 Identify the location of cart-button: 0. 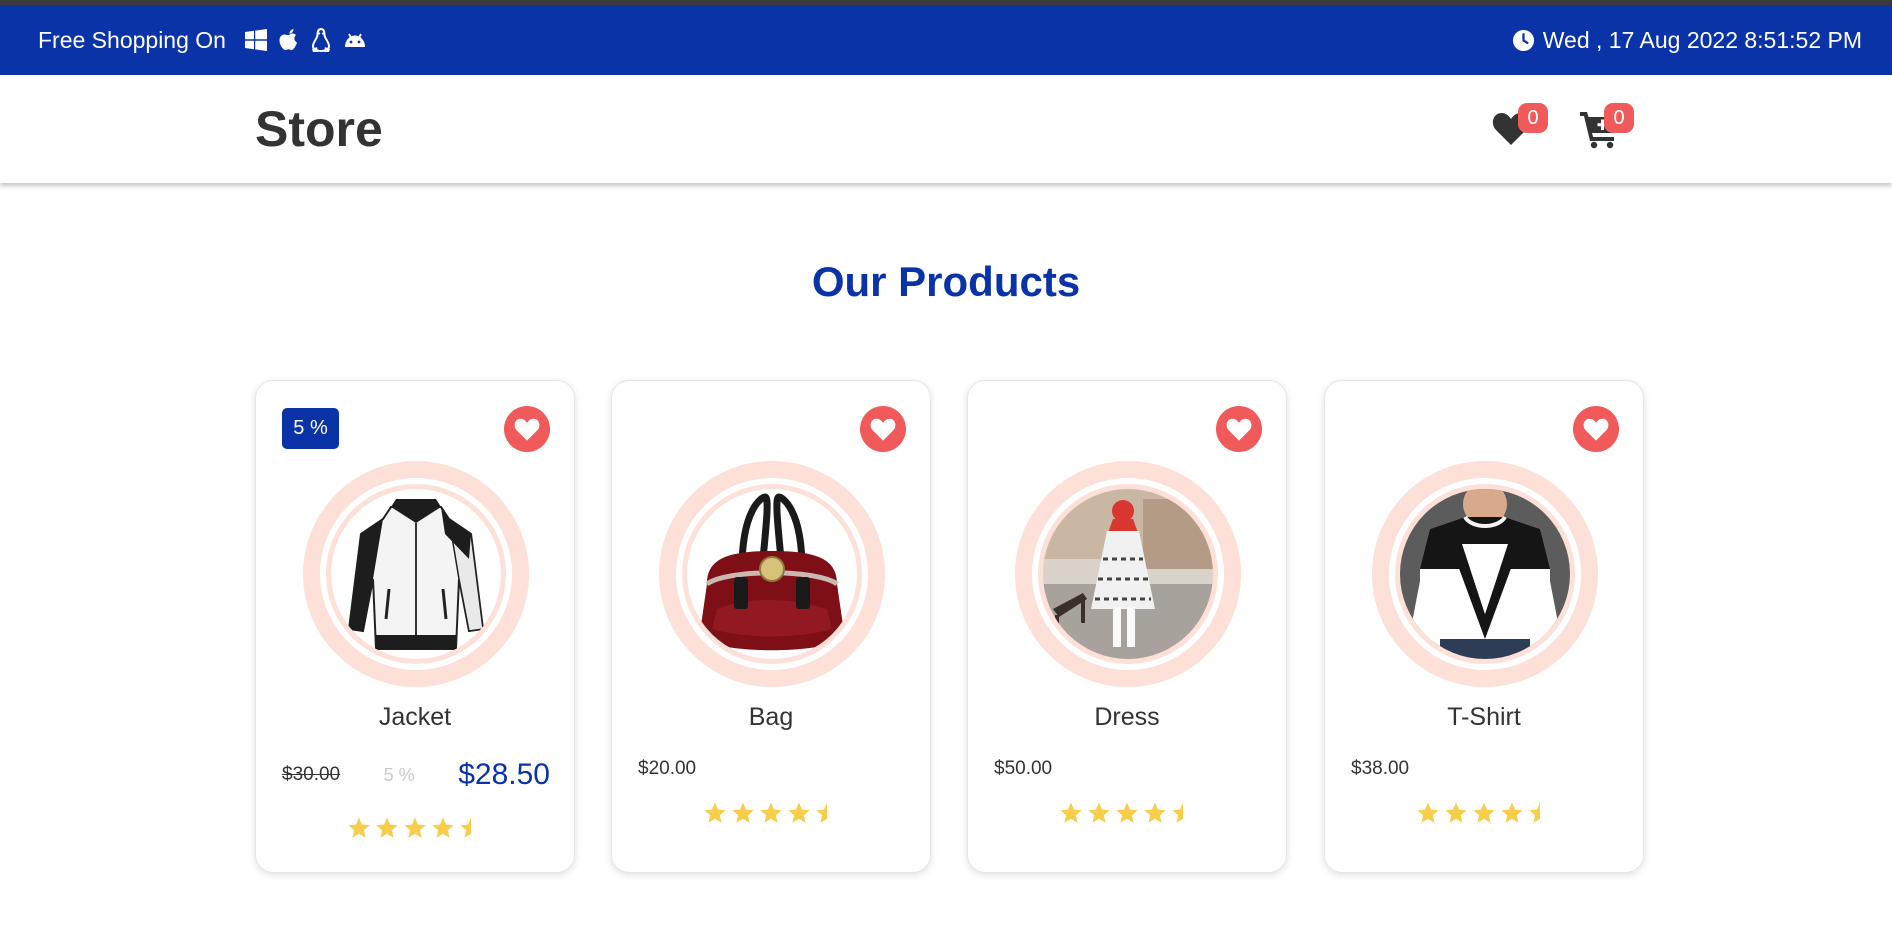
(1605, 128).